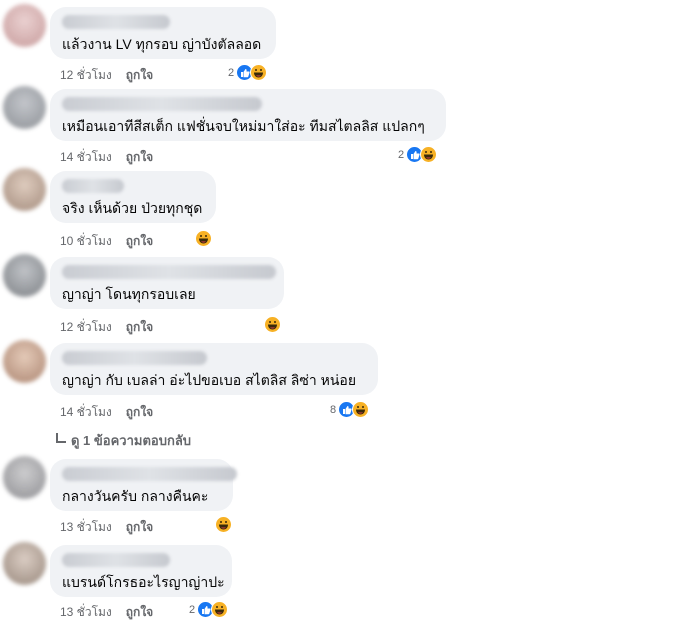  Describe the element at coordinates (135, 496) in the screenshot. I see `comment-text: กลางวันครับ กลางคืนคะ` at that location.